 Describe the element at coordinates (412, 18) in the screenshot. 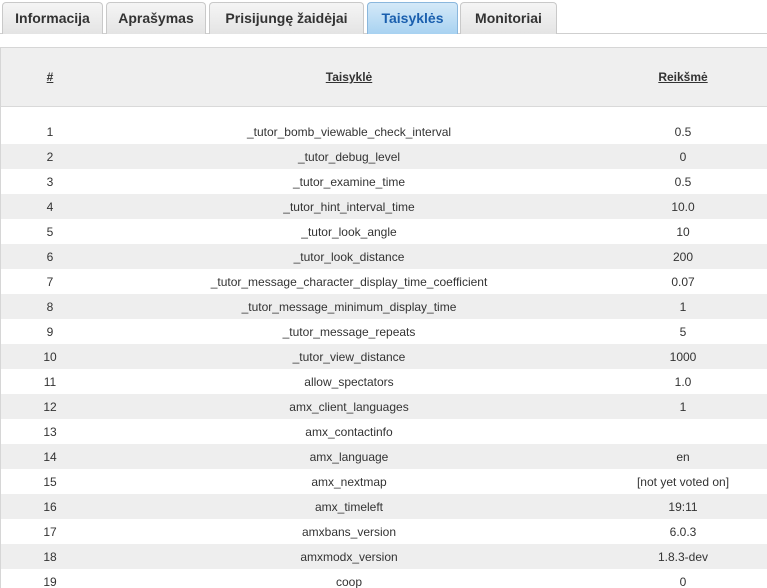

I see `tab-taisykles: Taisyklės` at that location.